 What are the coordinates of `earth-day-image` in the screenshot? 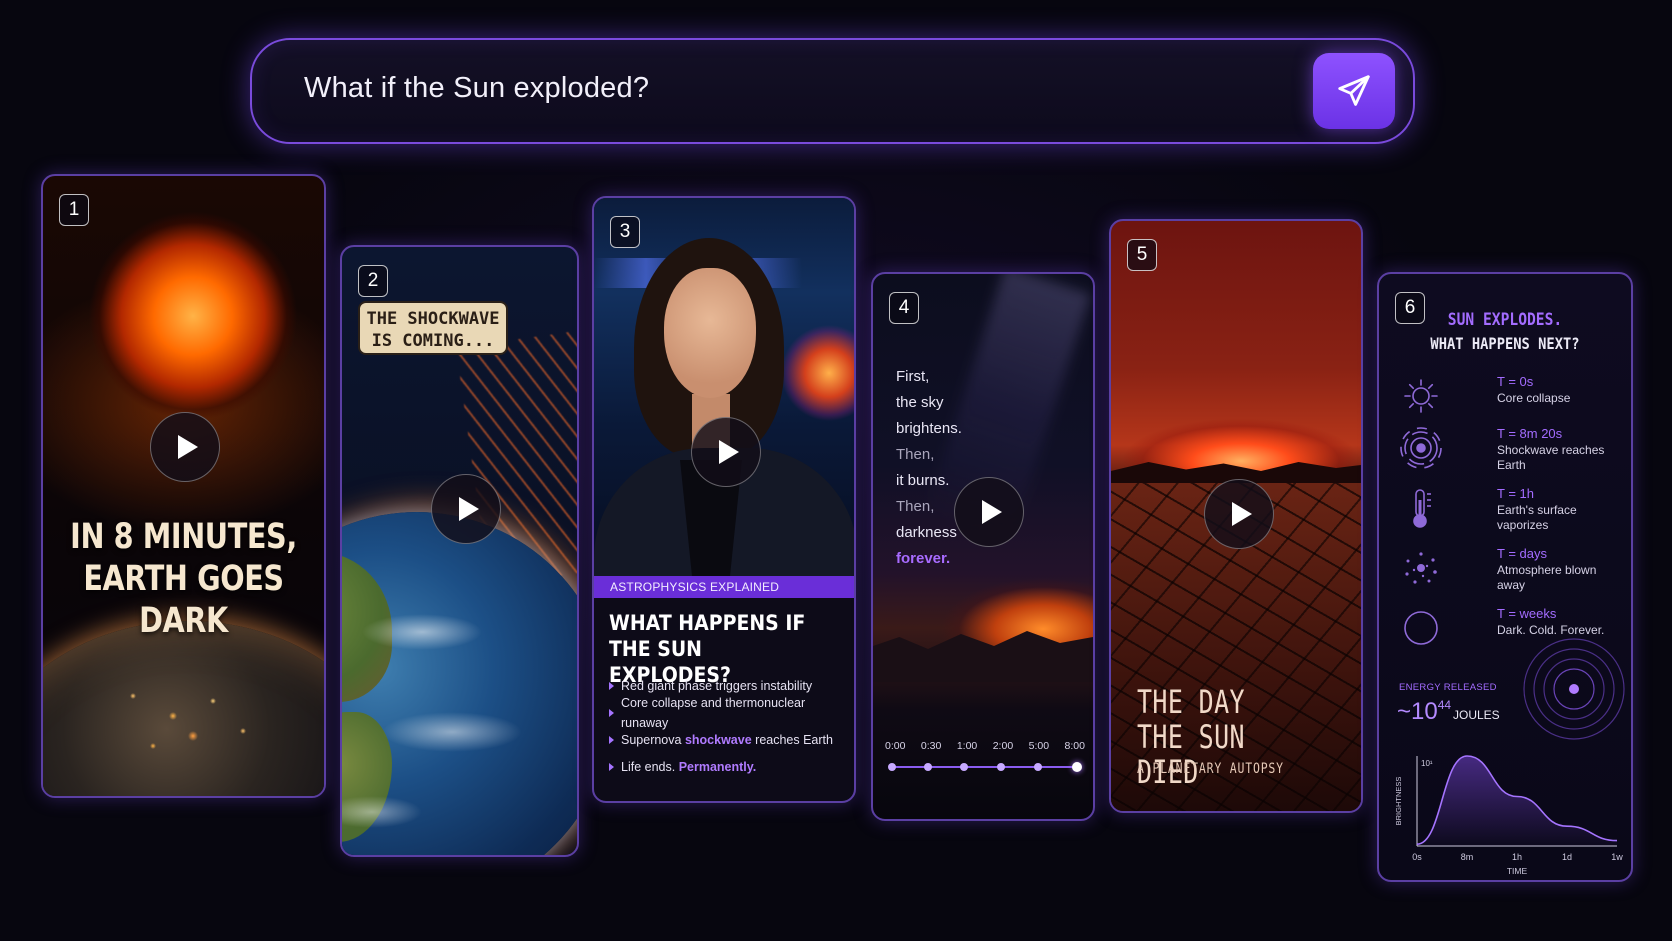 It's located at (459, 683).